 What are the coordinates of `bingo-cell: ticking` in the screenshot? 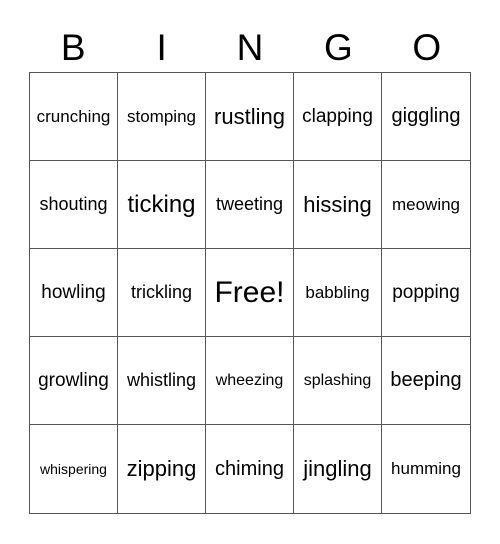 It's located at (162, 205).